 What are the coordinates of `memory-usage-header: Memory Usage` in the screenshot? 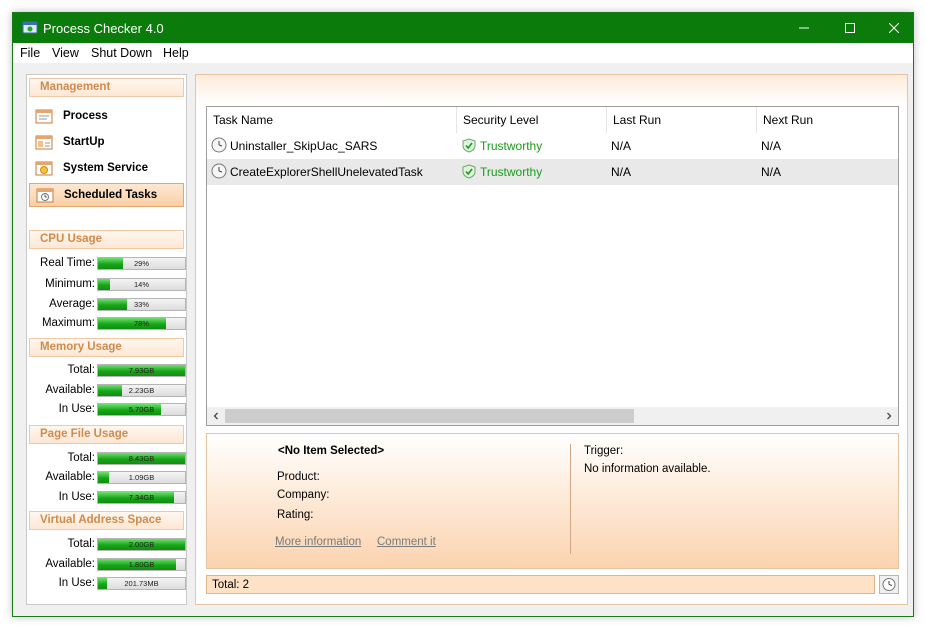 It's located at (106, 347).